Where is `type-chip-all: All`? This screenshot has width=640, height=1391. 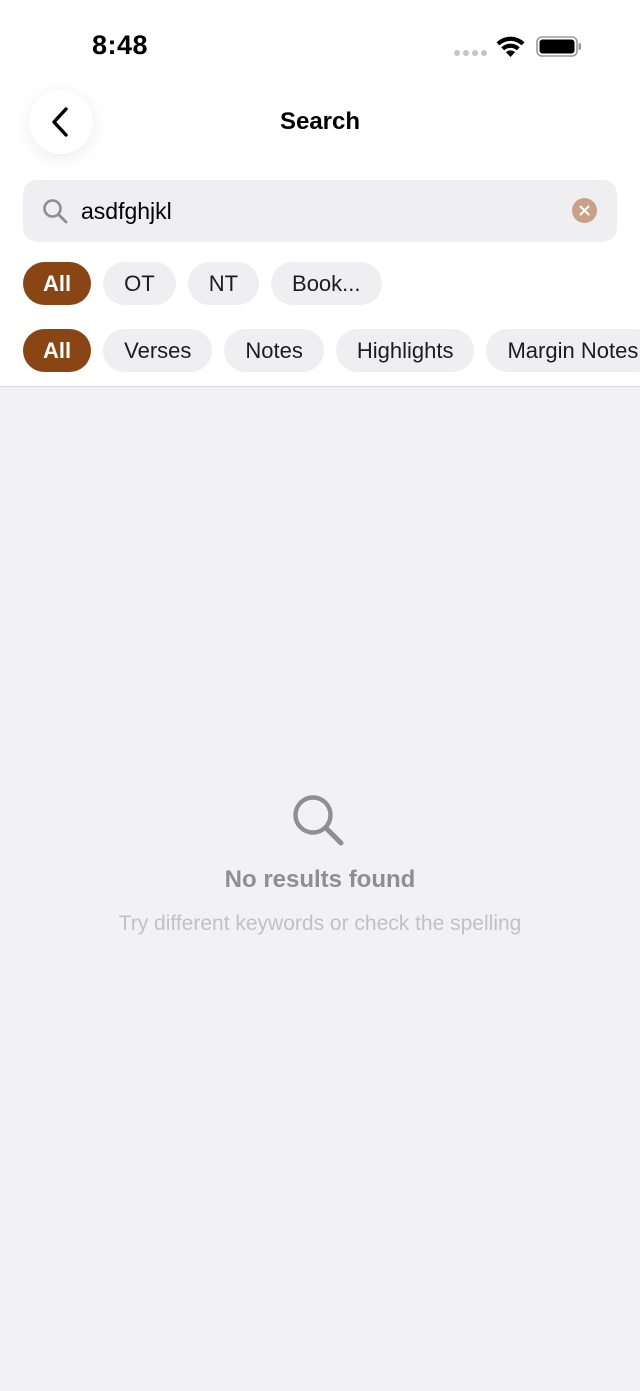 type-chip-all: All is located at coordinates (57, 350).